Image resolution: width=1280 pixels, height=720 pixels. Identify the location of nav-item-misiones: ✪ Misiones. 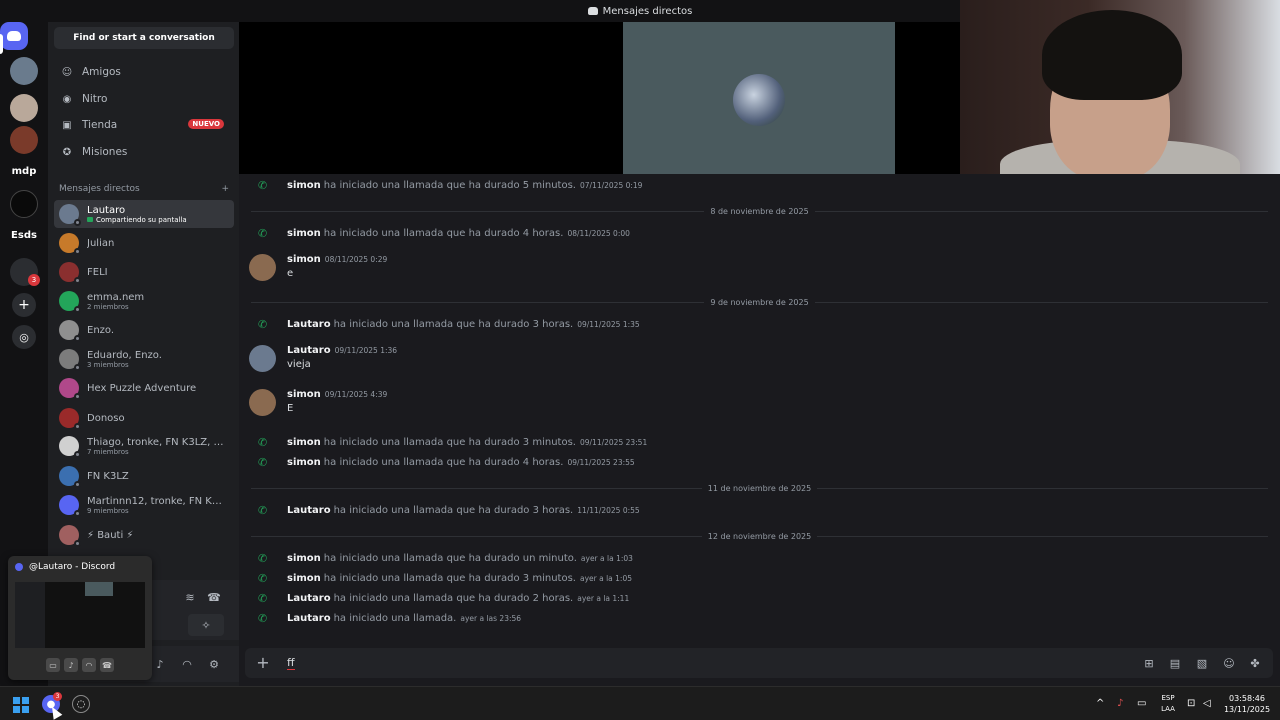
(144, 152).